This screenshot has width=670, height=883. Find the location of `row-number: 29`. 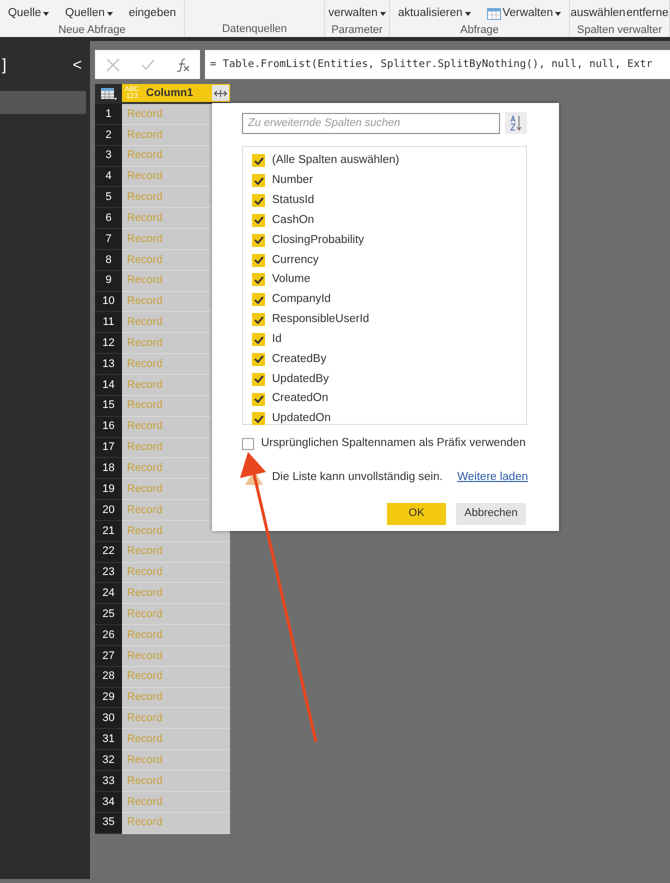

row-number: 29 is located at coordinates (108, 698).